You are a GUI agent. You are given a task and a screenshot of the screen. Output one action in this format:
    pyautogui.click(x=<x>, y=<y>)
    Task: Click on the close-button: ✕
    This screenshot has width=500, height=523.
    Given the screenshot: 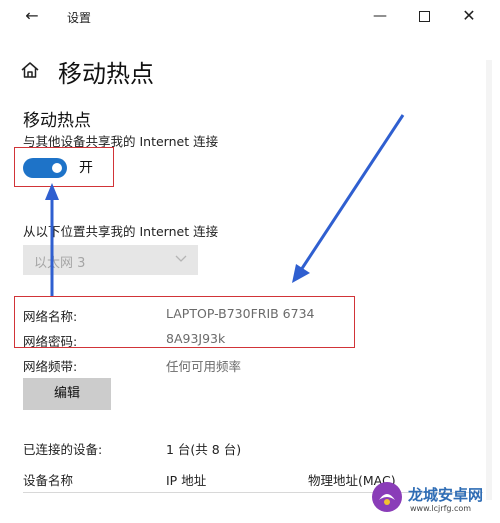 What is the action you would take?
    pyautogui.click(x=469, y=16)
    